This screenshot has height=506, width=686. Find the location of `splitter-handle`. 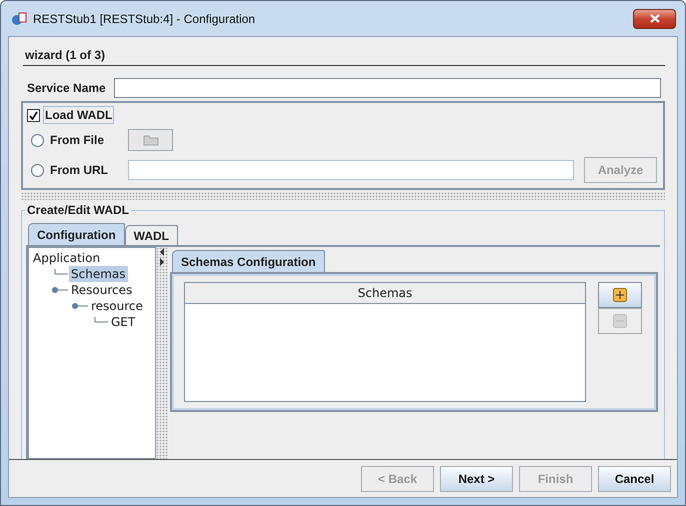

splitter-handle is located at coordinates (343, 196).